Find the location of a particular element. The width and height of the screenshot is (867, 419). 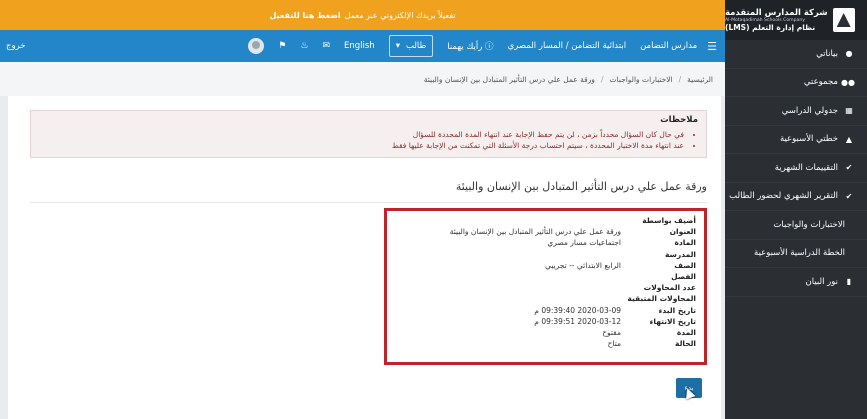

grid-icon: ▦ is located at coordinates (849, 111).